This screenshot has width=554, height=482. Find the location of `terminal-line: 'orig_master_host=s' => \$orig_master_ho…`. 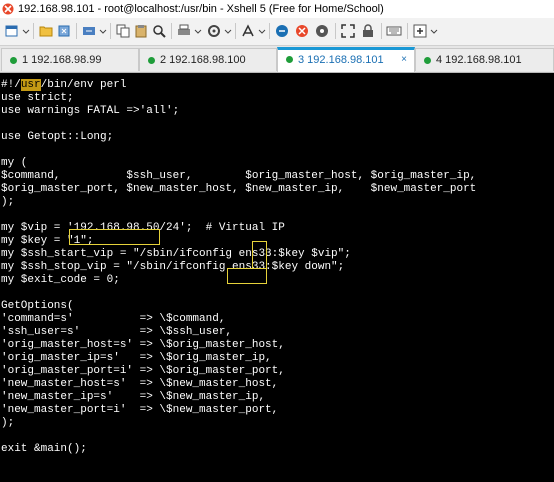

terminal-line: 'orig_master_host=s' => \$orig_master_ho… is located at coordinates (143, 345).